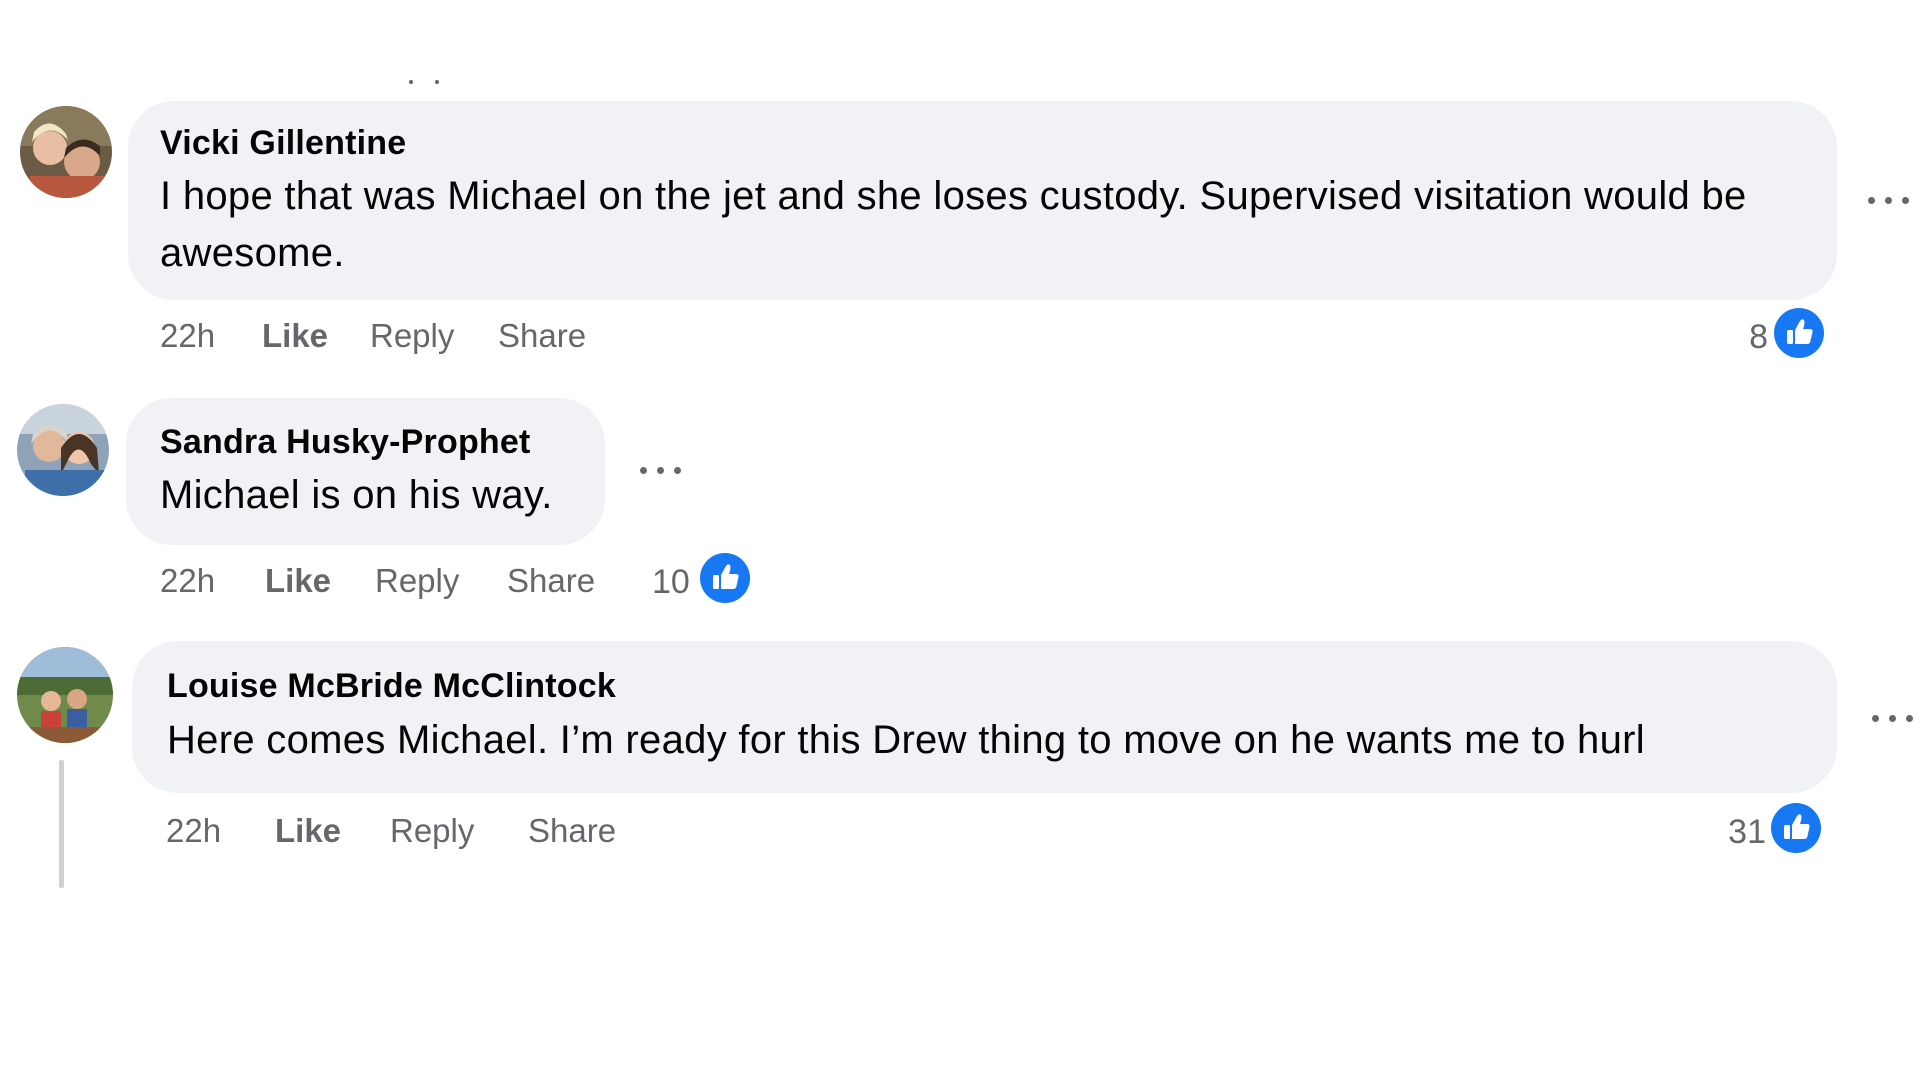  I want to click on comment-text-line: Michael is on his way., so click(356, 495).